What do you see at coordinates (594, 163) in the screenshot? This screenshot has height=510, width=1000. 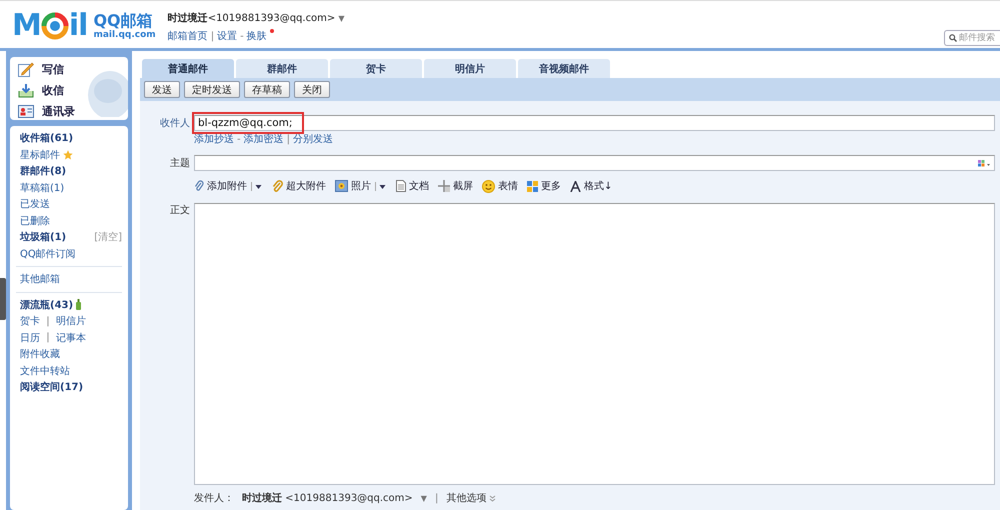 I see `subject-field` at bounding box center [594, 163].